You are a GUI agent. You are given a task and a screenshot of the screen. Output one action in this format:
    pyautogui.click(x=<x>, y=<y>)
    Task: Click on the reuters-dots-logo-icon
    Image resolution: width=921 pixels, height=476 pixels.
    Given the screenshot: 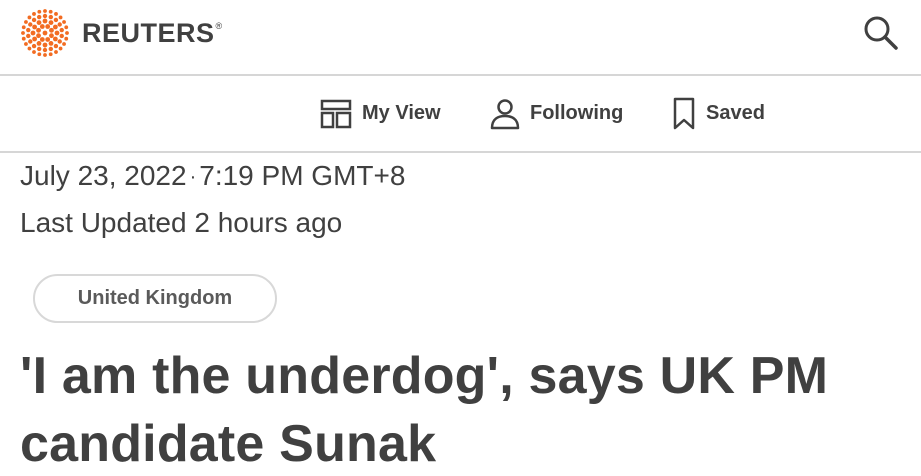 What is the action you would take?
    pyautogui.click(x=45, y=33)
    